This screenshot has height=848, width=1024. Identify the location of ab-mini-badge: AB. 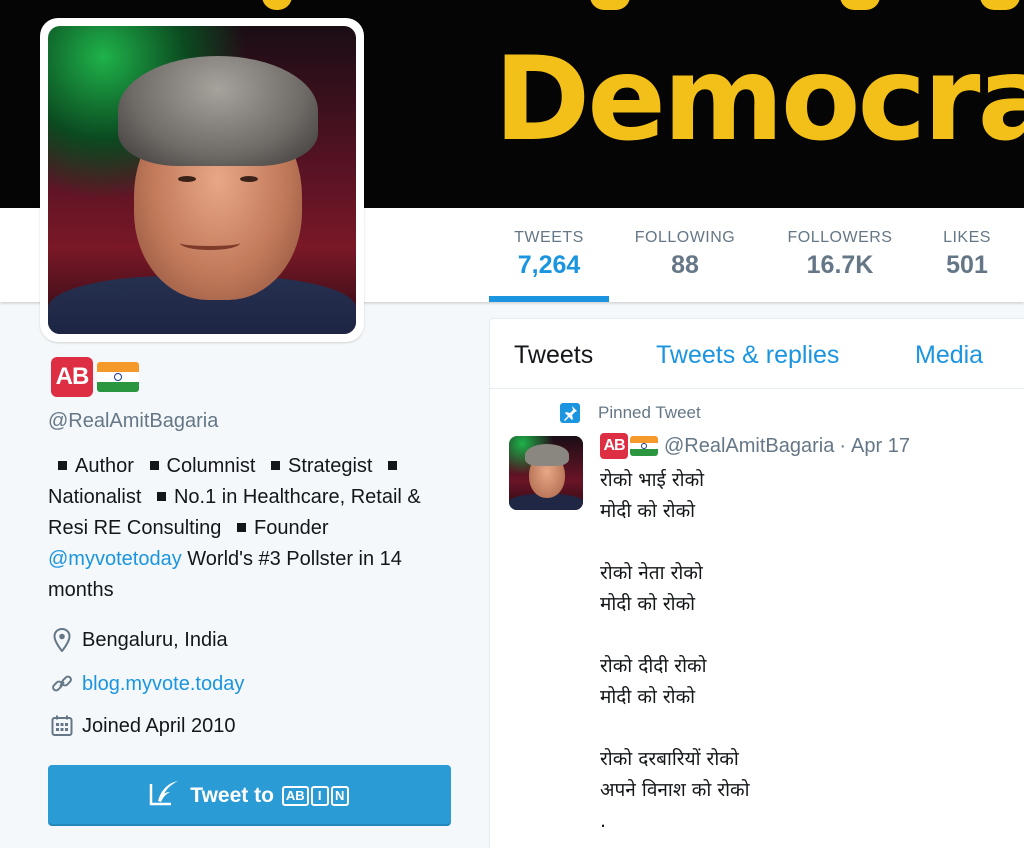
(295, 795).